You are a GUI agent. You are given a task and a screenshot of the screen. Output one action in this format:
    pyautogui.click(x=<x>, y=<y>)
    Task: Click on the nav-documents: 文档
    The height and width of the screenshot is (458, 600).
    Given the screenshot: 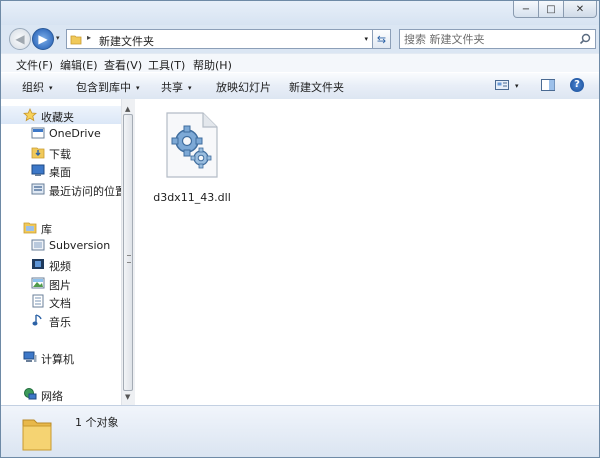 What is the action you would take?
    pyautogui.click(x=61, y=301)
    